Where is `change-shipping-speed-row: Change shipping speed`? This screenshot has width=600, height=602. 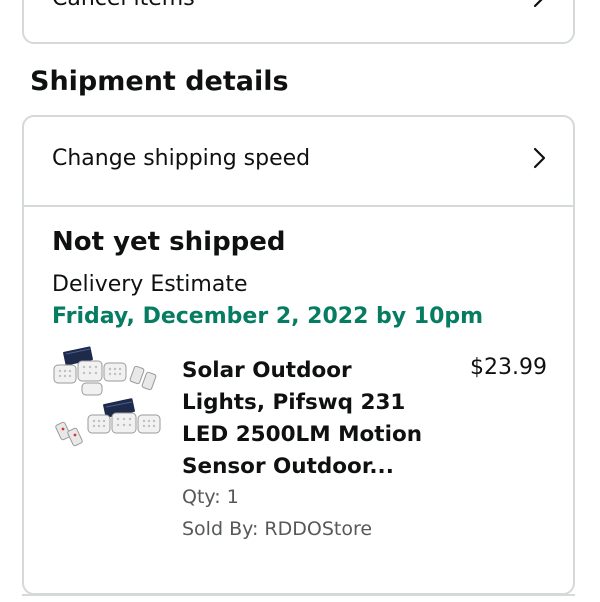 change-shipping-speed-row: Change shipping speed is located at coordinates (298, 162).